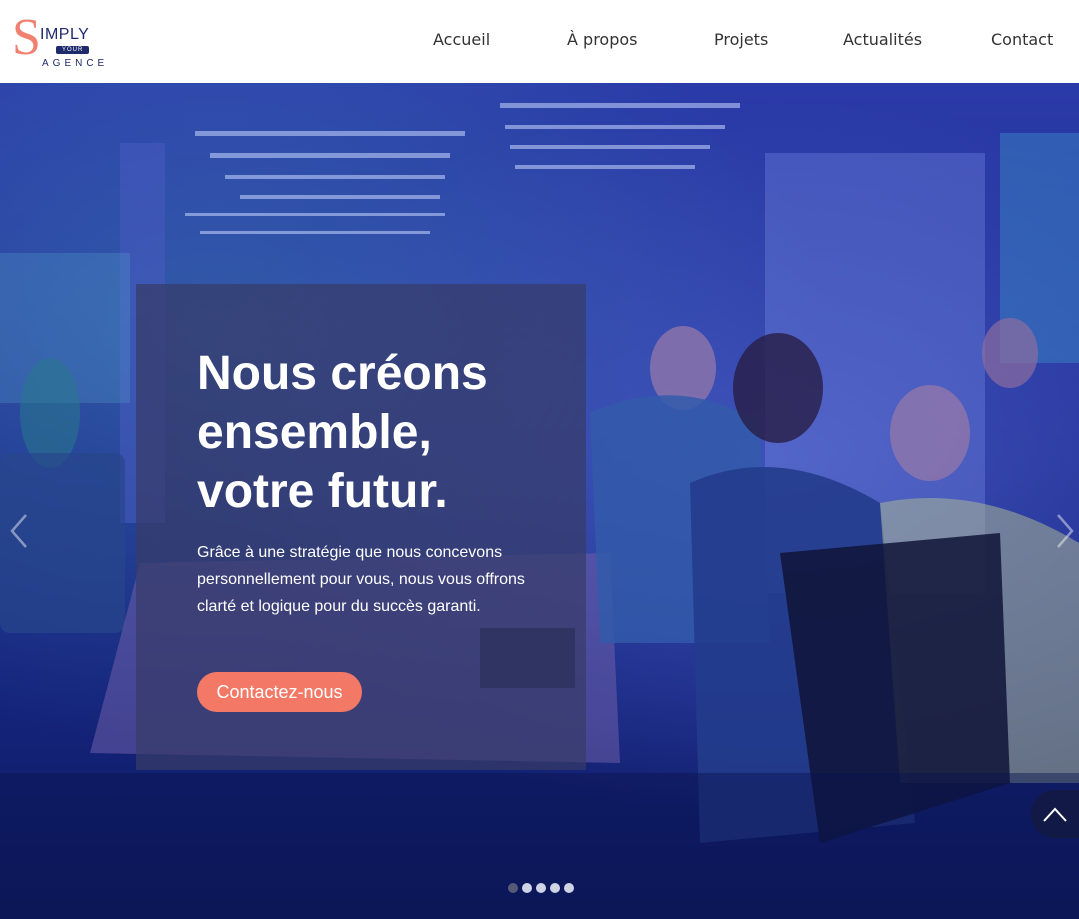 This screenshot has width=1079, height=919. What do you see at coordinates (882, 39) in the screenshot?
I see `nav-item-actualites: Actualités` at bounding box center [882, 39].